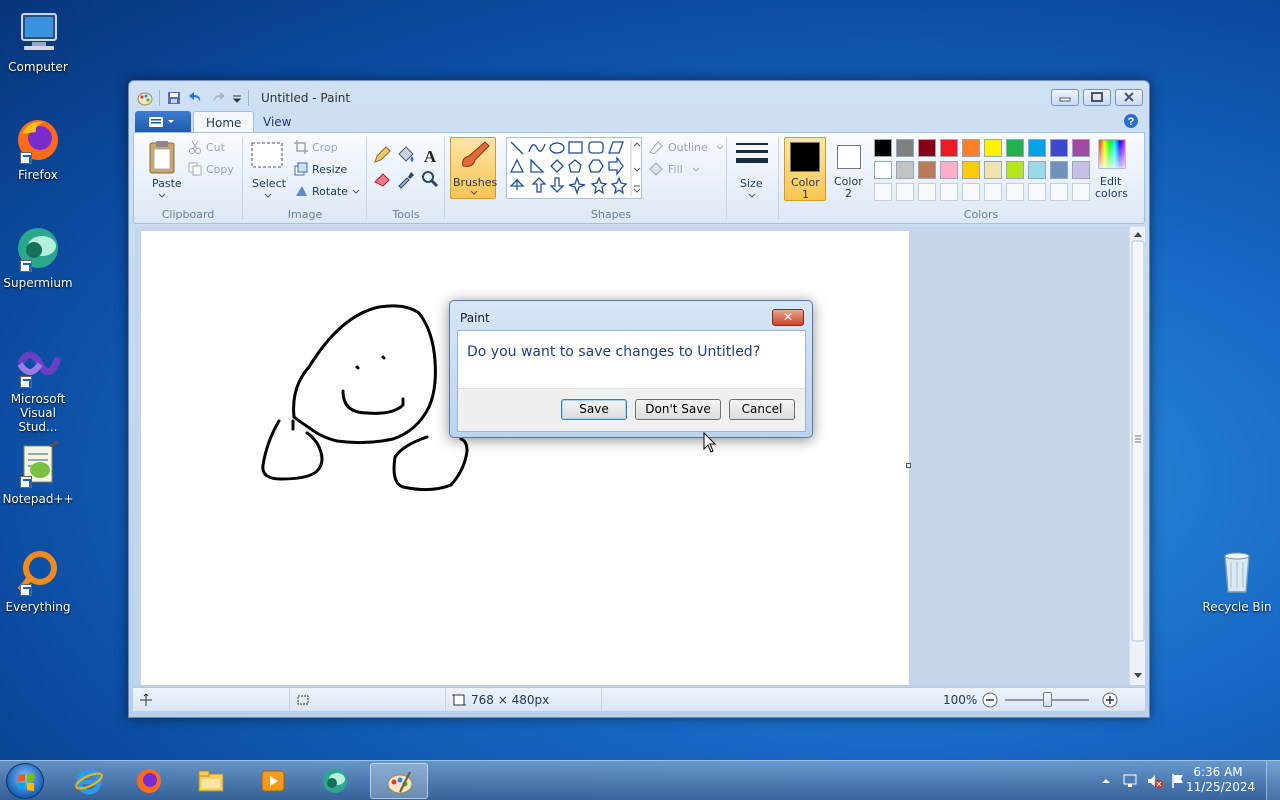 The image size is (1280, 800). Describe the element at coordinates (788, 317) in the screenshot. I see `dialog-close-button: ✕` at that location.